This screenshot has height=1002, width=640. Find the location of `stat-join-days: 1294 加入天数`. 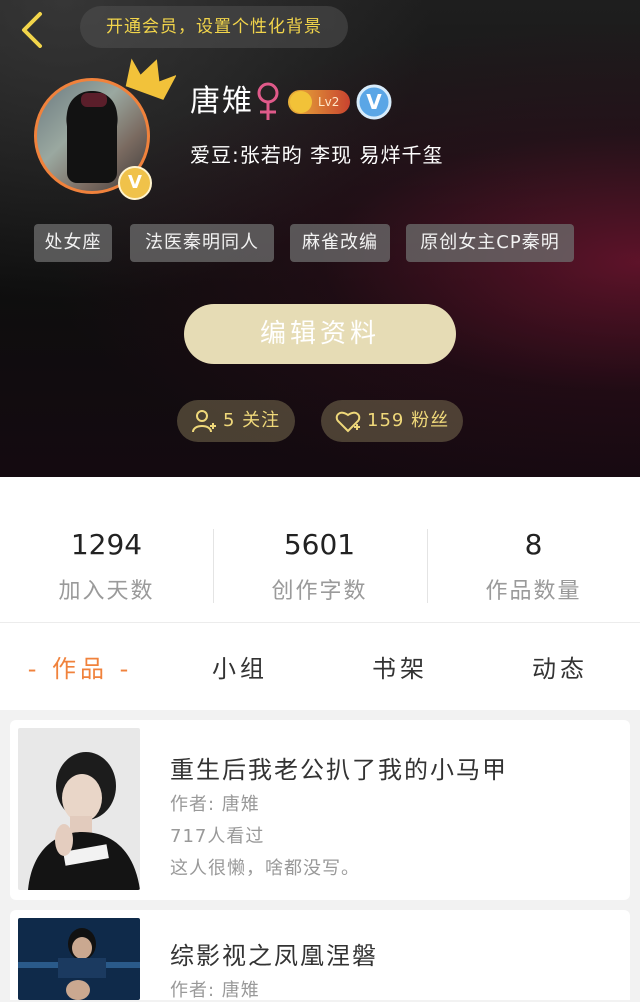

stat-join-days: 1294 加入天数 is located at coordinates (106, 549).